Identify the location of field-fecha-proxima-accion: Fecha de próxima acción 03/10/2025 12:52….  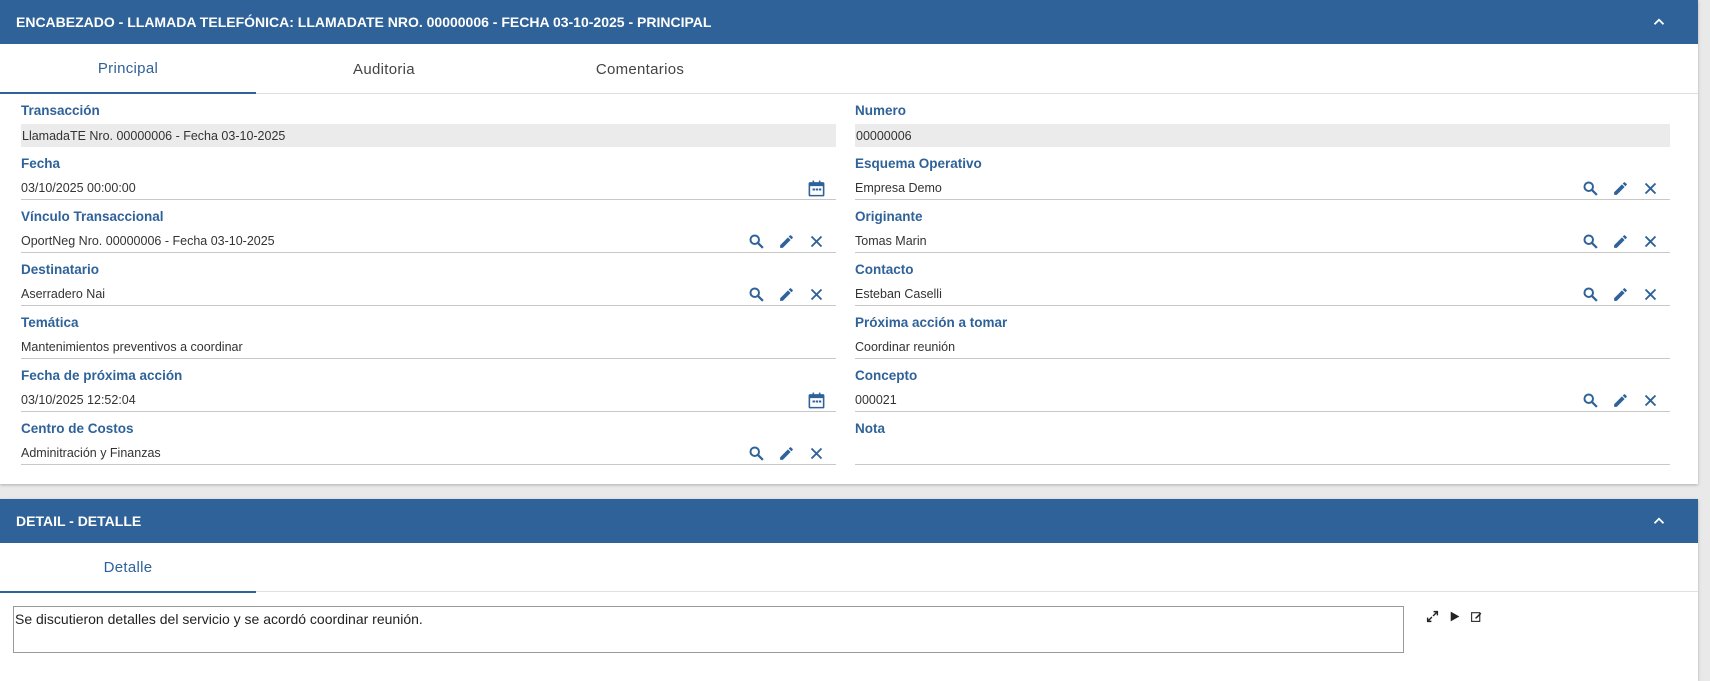
(428, 385).